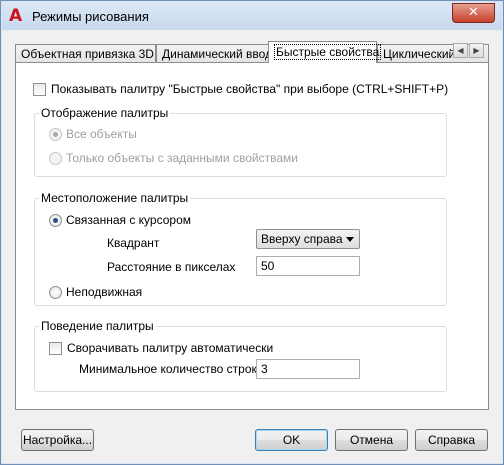 This screenshot has height=465, width=504. Describe the element at coordinates (104, 292) in the screenshot. I see `fixed-label: Неподвижная` at that location.